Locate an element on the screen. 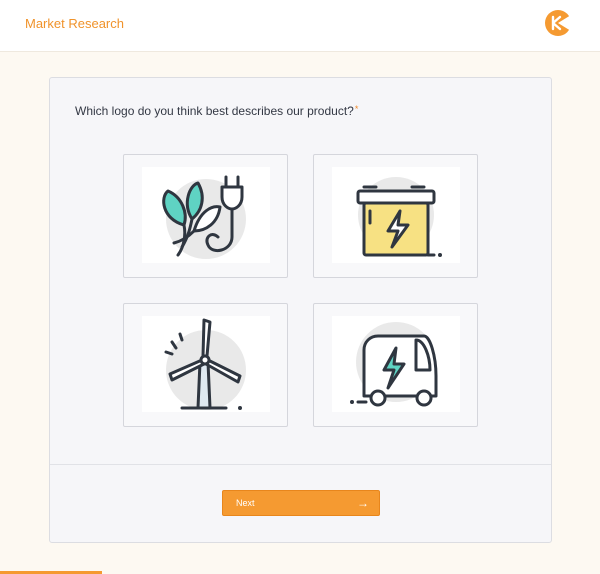 This screenshot has height=574, width=600. wind-turbine-icon is located at coordinates (205, 364).